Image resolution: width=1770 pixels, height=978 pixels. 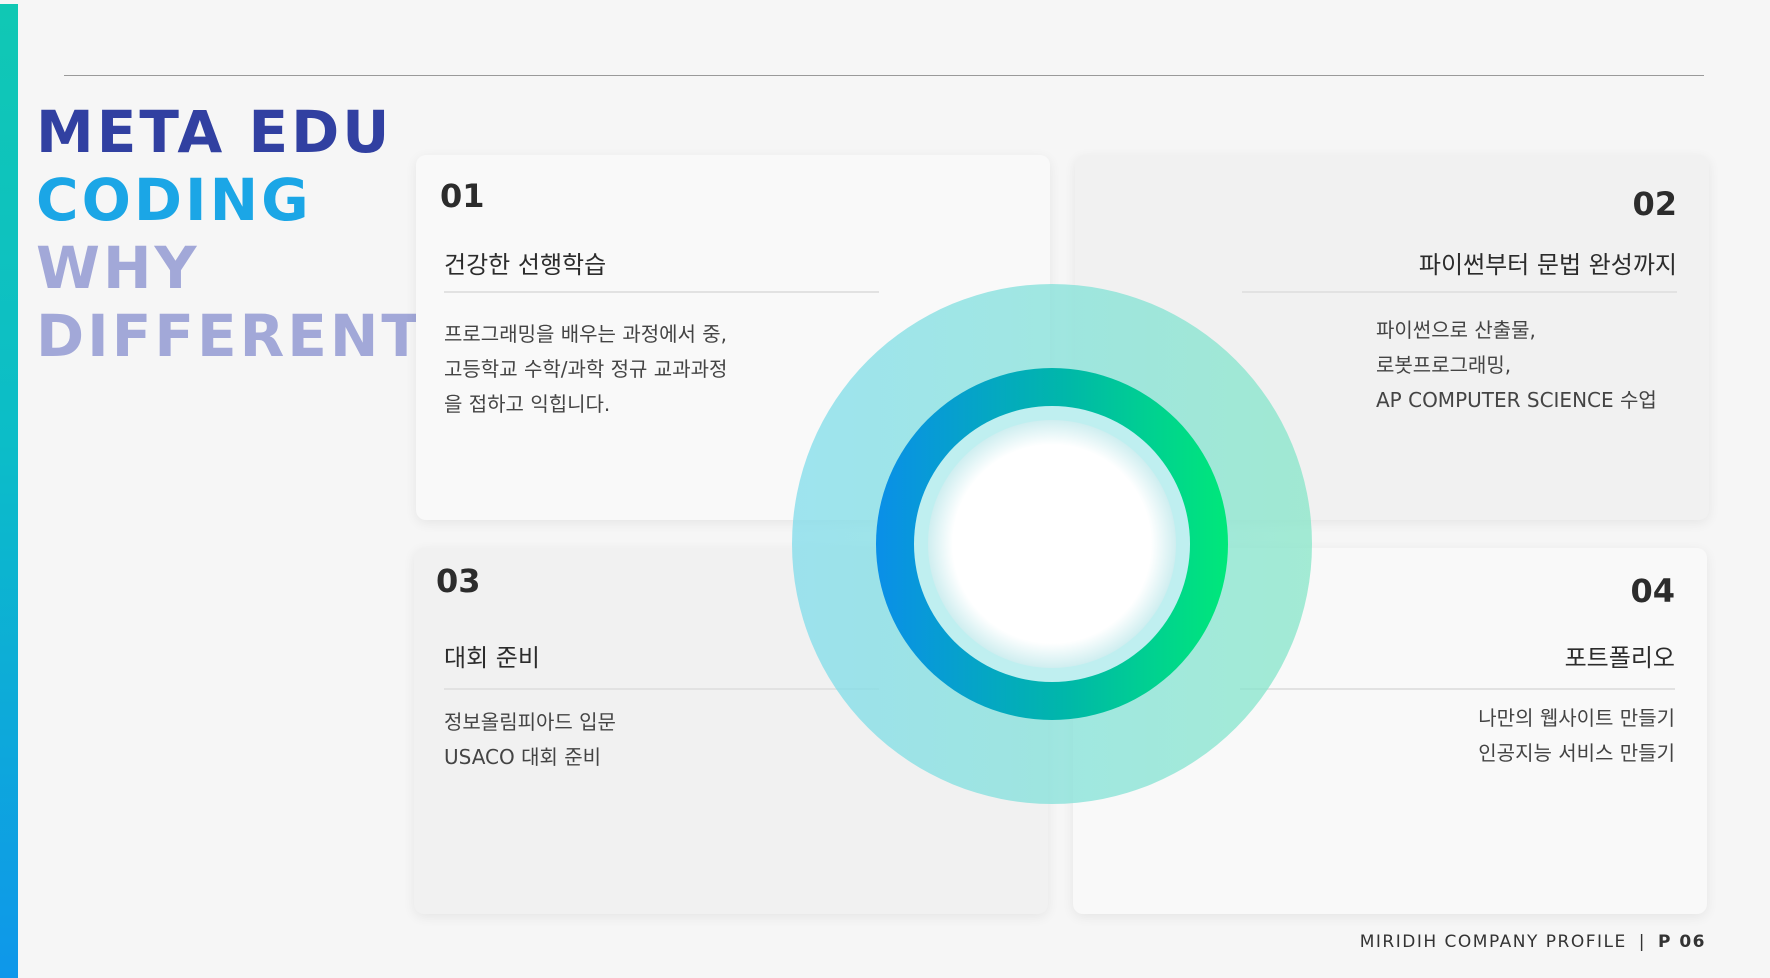 I want to click on page-number: P 06, so click(x=1681, y=942).